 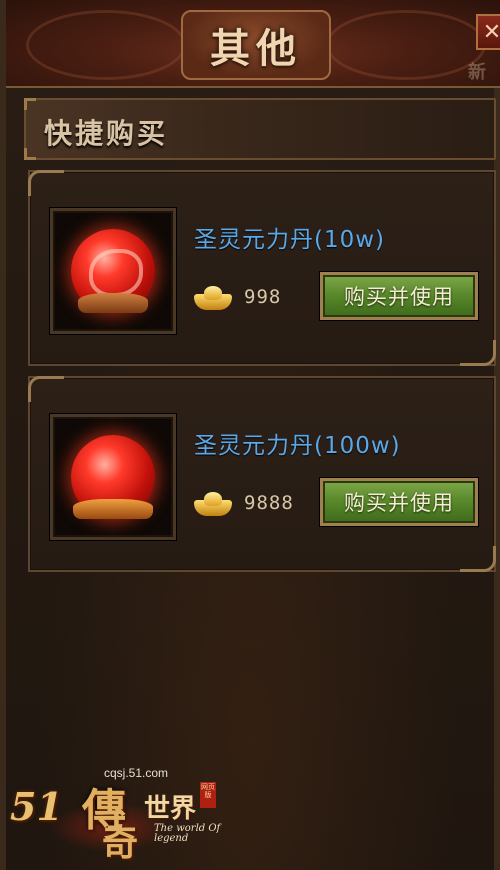 I want to click on title-plate: 其他, so click(x=256, y=45).